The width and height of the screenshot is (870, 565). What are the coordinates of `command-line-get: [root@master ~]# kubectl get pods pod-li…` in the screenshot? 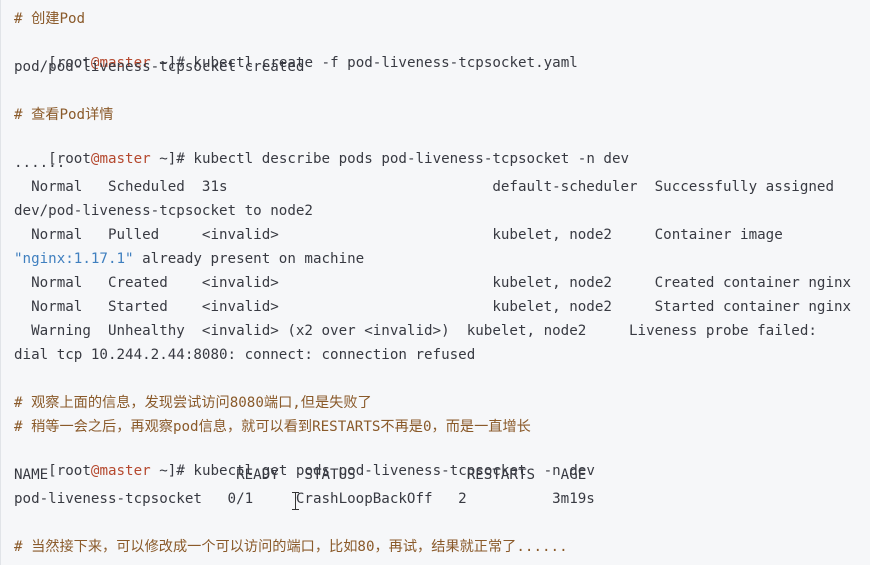 It's located at (304, 460).